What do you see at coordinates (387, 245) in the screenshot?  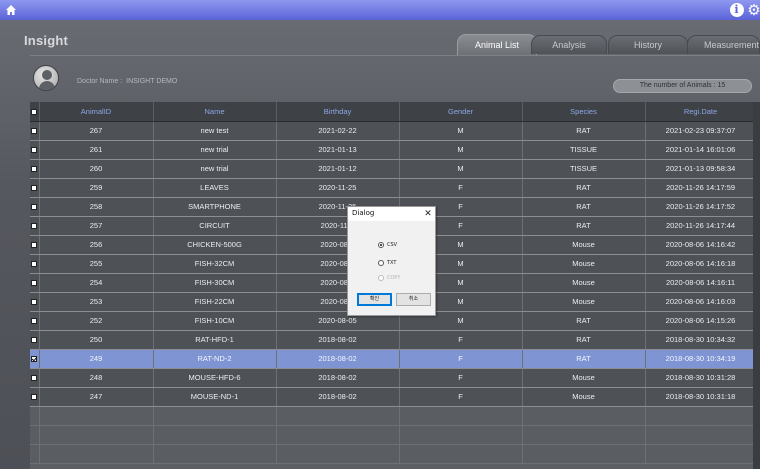 I see `radio-csv: CSV` at bounding box center [387, 245].